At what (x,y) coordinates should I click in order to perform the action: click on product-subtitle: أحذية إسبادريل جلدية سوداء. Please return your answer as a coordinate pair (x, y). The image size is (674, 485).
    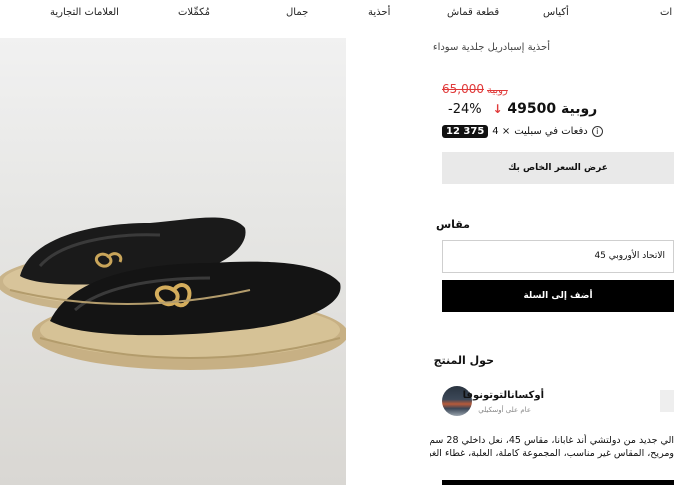
    Looking at the image, I should click on (491, 47).